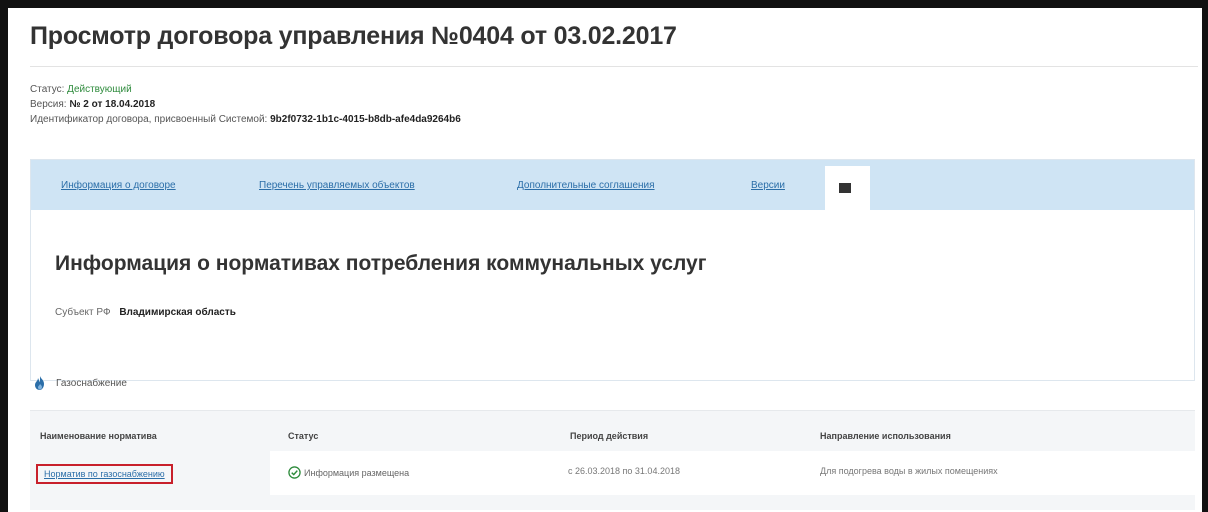 The height and width of the screenshot is (512, 1208). What do you see at coordinates (885, 436) in the screenshot?
I see `column-header-usage: Направление использования` at bounding box center [885, 436].